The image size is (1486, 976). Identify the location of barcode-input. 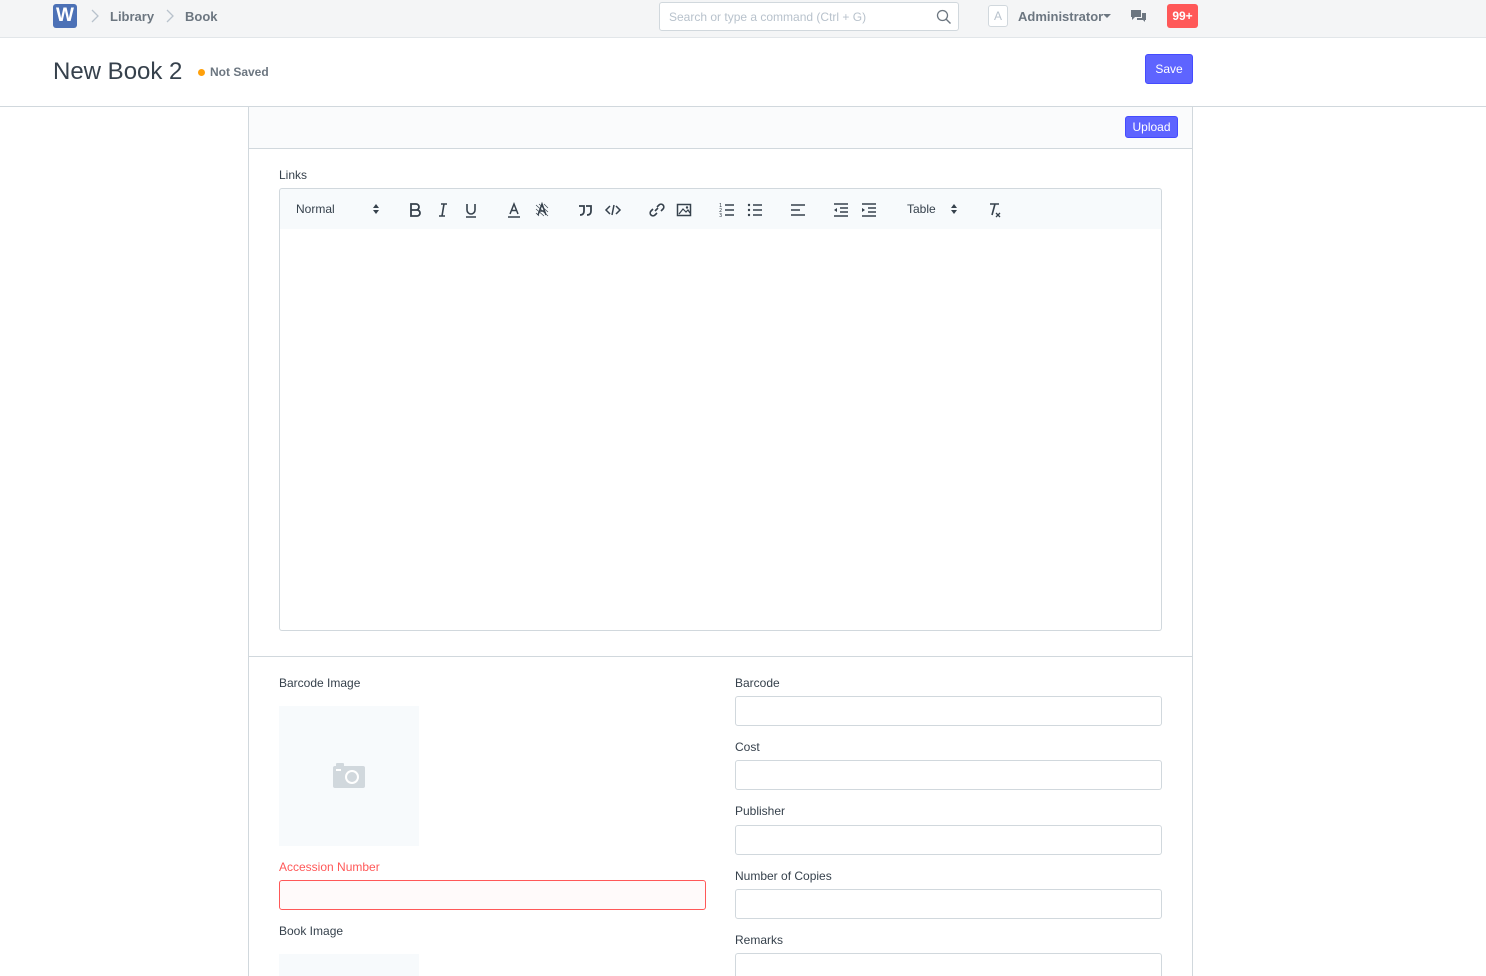
(948, 711).